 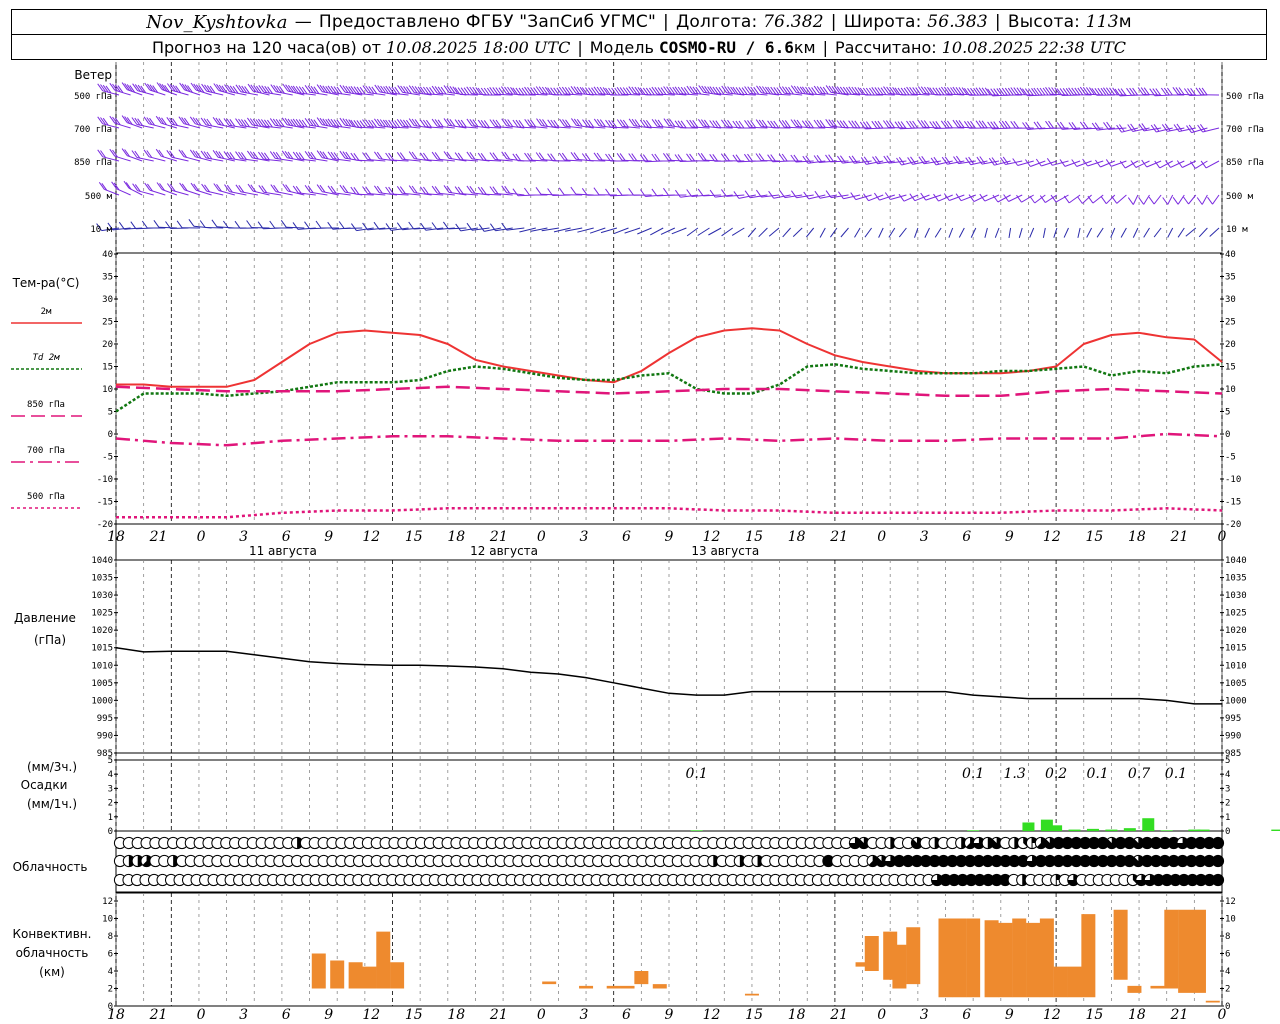 I want to click on precip-bar, so click(x=1092, y=829).